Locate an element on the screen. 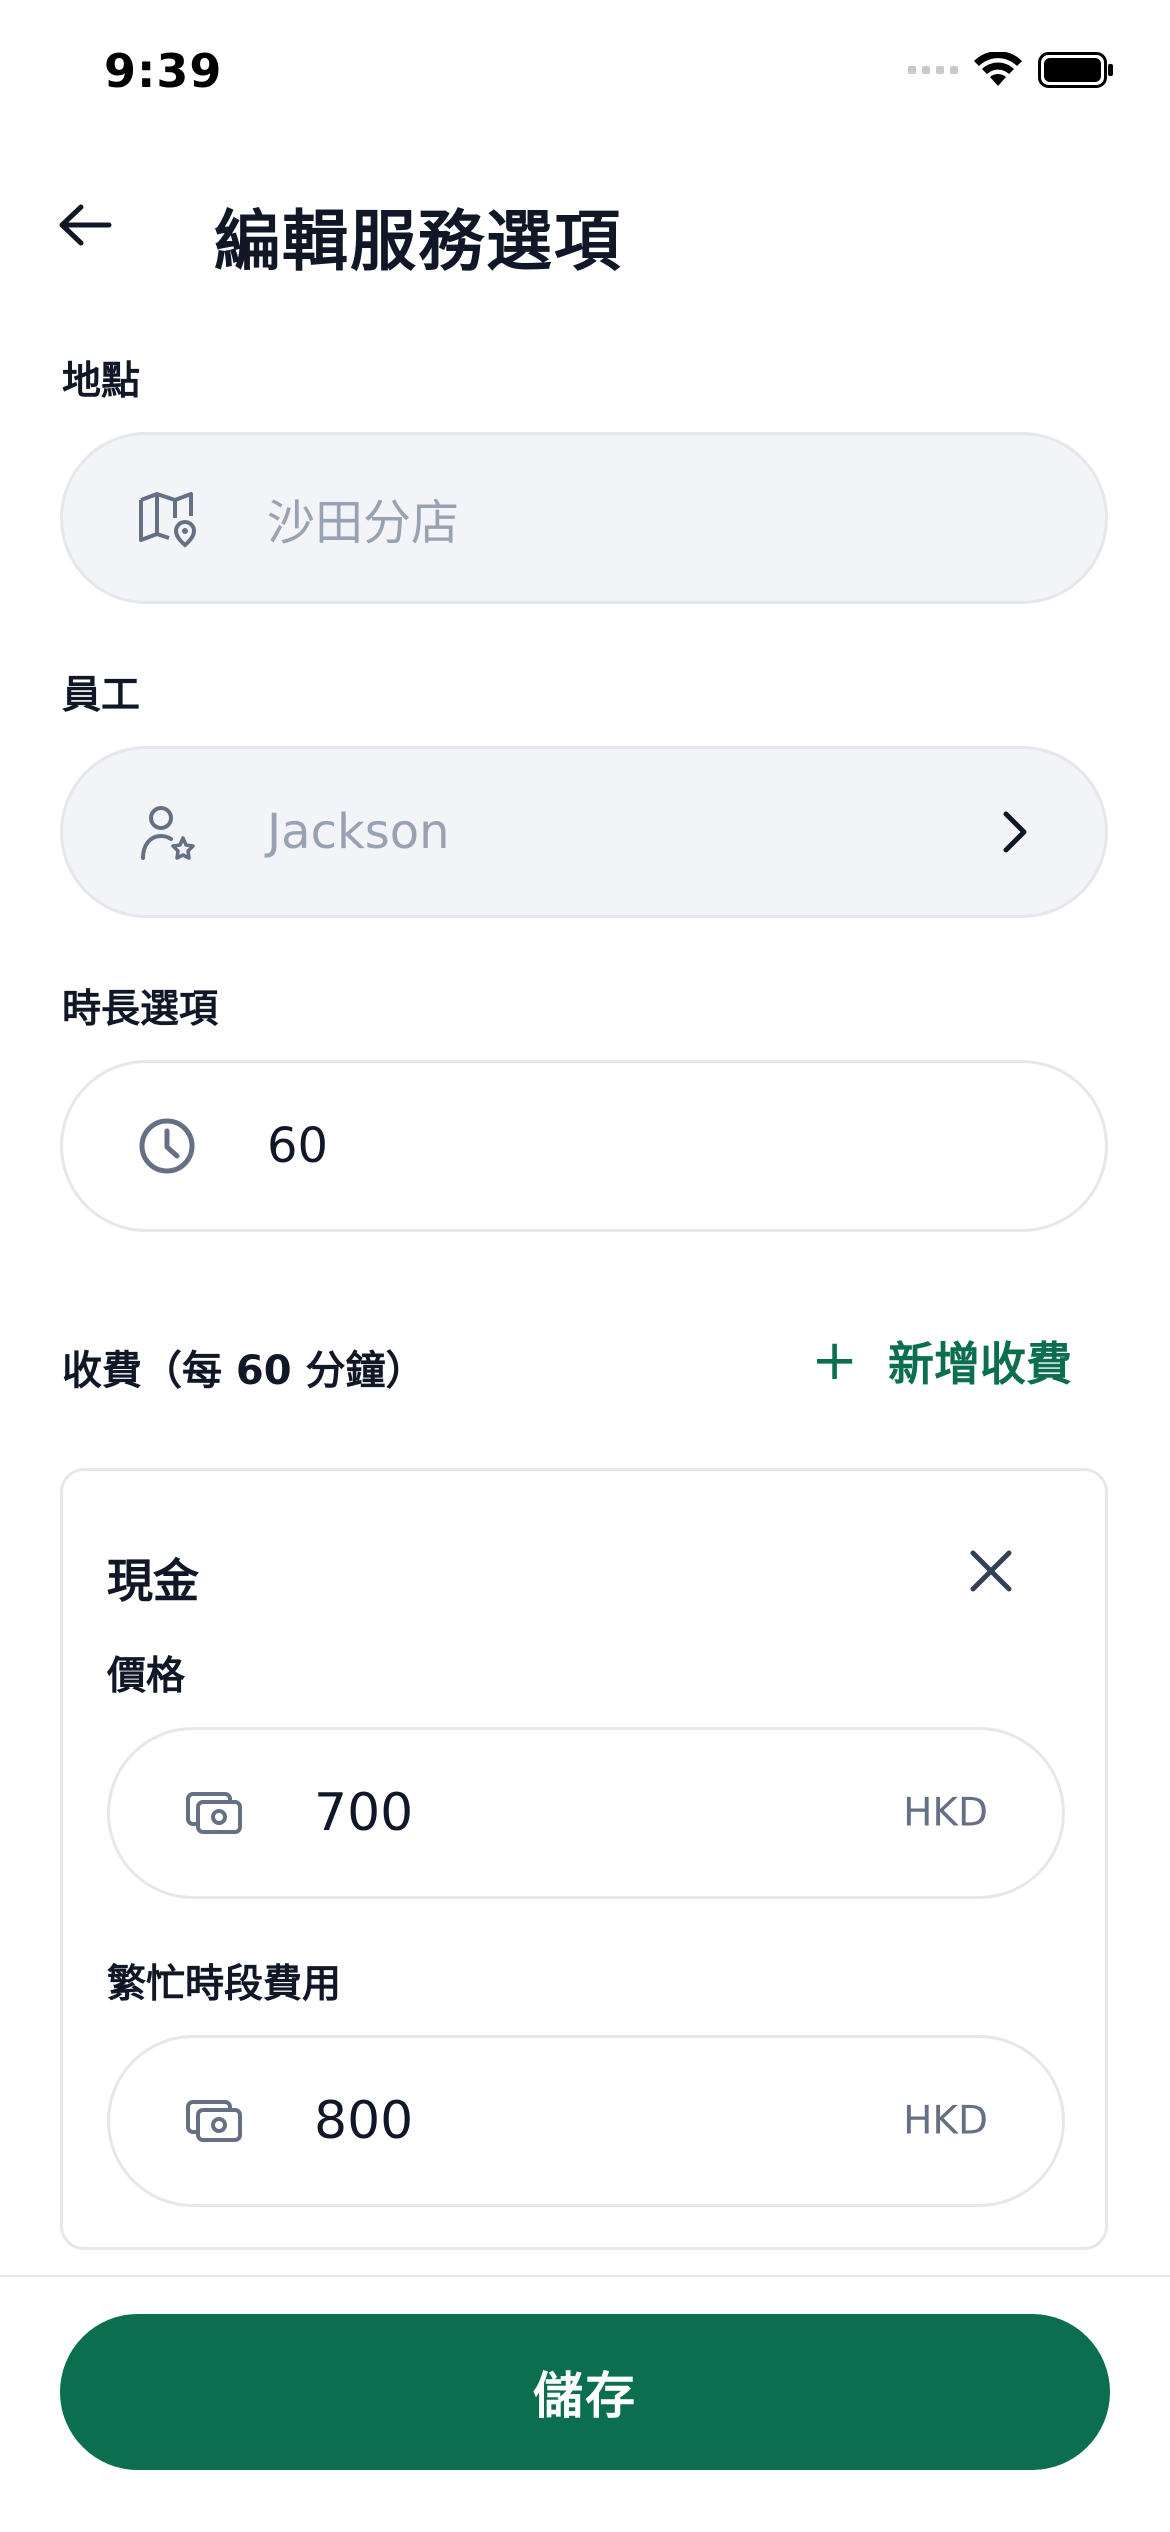 This screenshot has height=2532, width=1170. status-icons is located at coordinates (1011, 70).